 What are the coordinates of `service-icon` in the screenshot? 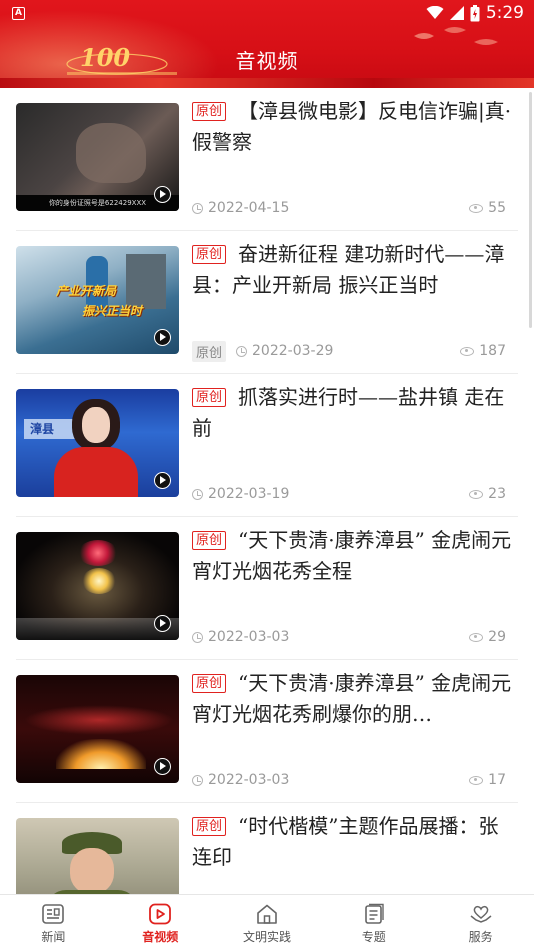 It's located at (481, 914).